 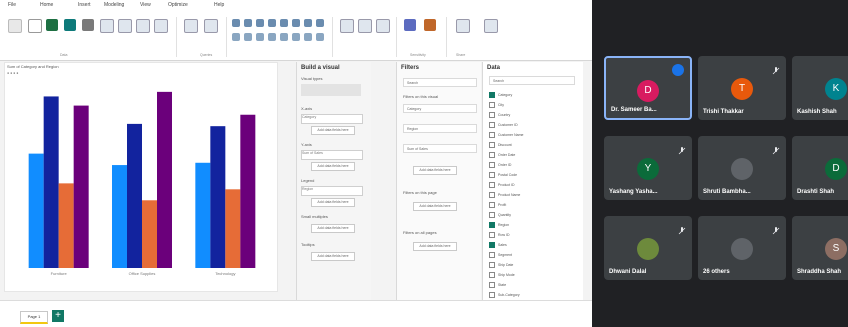 I want to click on get-data-icon, so click(x=35, y=26).